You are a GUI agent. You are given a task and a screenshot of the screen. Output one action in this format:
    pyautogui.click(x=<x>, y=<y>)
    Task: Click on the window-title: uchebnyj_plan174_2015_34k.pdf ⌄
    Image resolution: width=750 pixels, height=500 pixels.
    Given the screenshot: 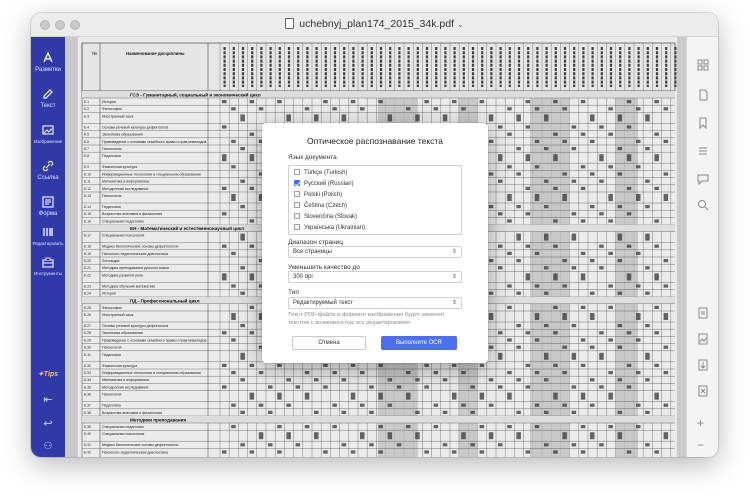 What is the action you would take?
    pyautogui.click(x=374, y=24)
    